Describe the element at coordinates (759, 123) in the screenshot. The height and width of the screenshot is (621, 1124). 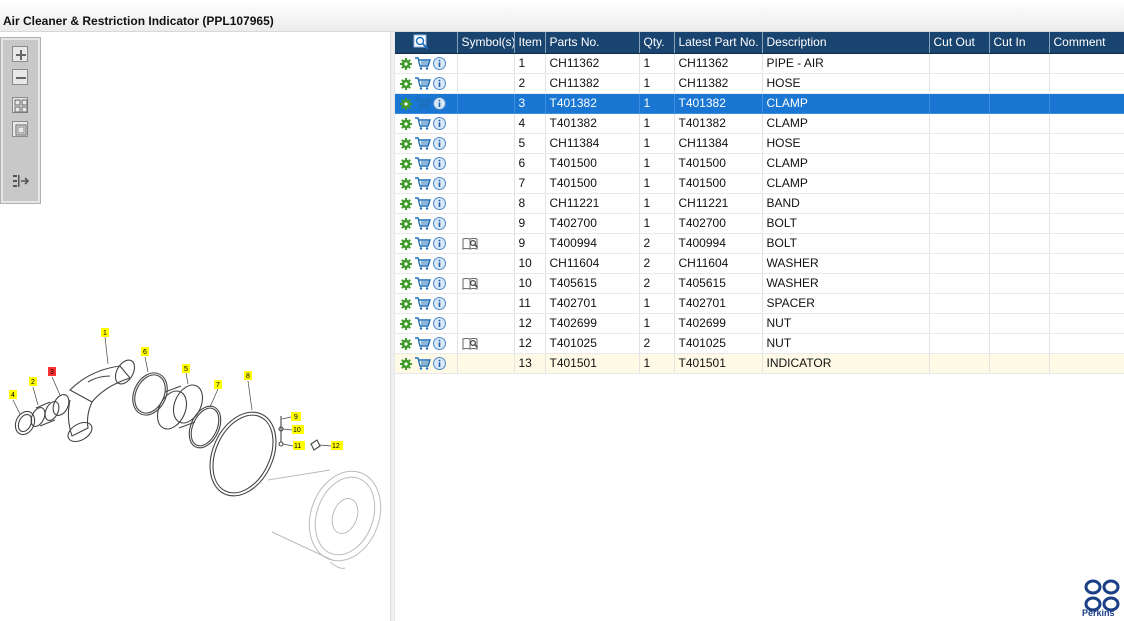
I see `table-row: 4 T401382 1 T401382 CLAMP` at that location.